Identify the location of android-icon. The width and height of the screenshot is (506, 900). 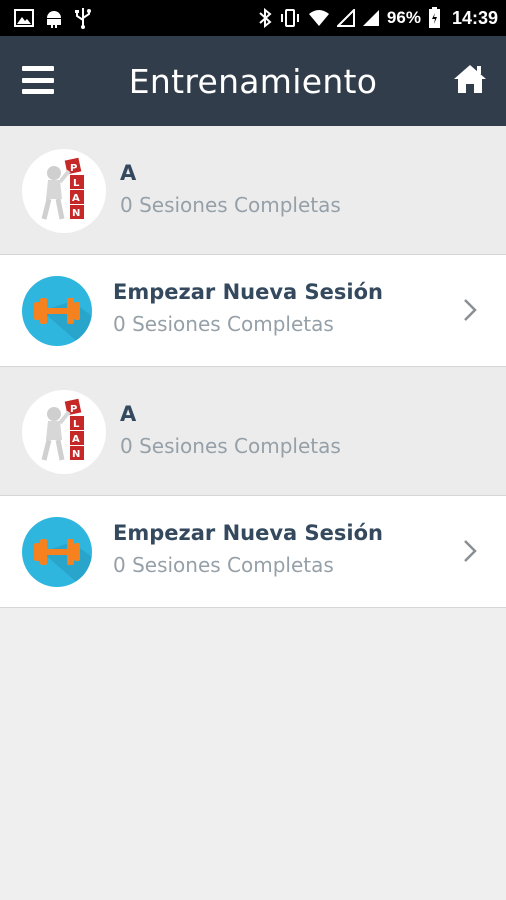
(54, 18).